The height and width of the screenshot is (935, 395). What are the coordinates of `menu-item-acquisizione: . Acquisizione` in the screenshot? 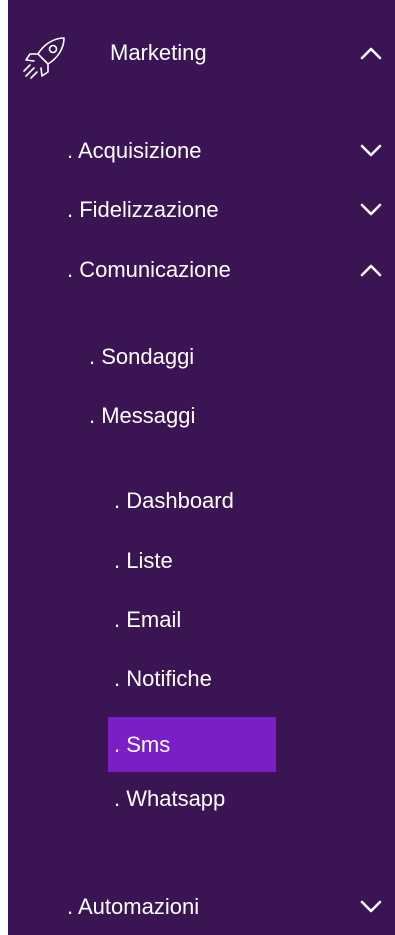 It's located at (201, 152).